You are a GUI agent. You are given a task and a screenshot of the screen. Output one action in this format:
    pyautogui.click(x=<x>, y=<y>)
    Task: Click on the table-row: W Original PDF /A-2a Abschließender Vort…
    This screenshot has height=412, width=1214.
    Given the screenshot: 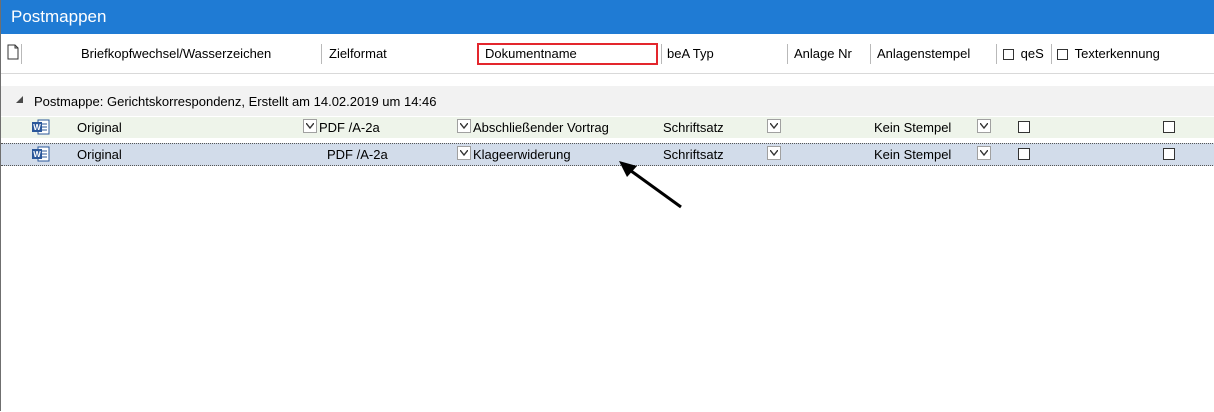 What is the action you would take?
    pyautogui.click(x=607, y=127)
    